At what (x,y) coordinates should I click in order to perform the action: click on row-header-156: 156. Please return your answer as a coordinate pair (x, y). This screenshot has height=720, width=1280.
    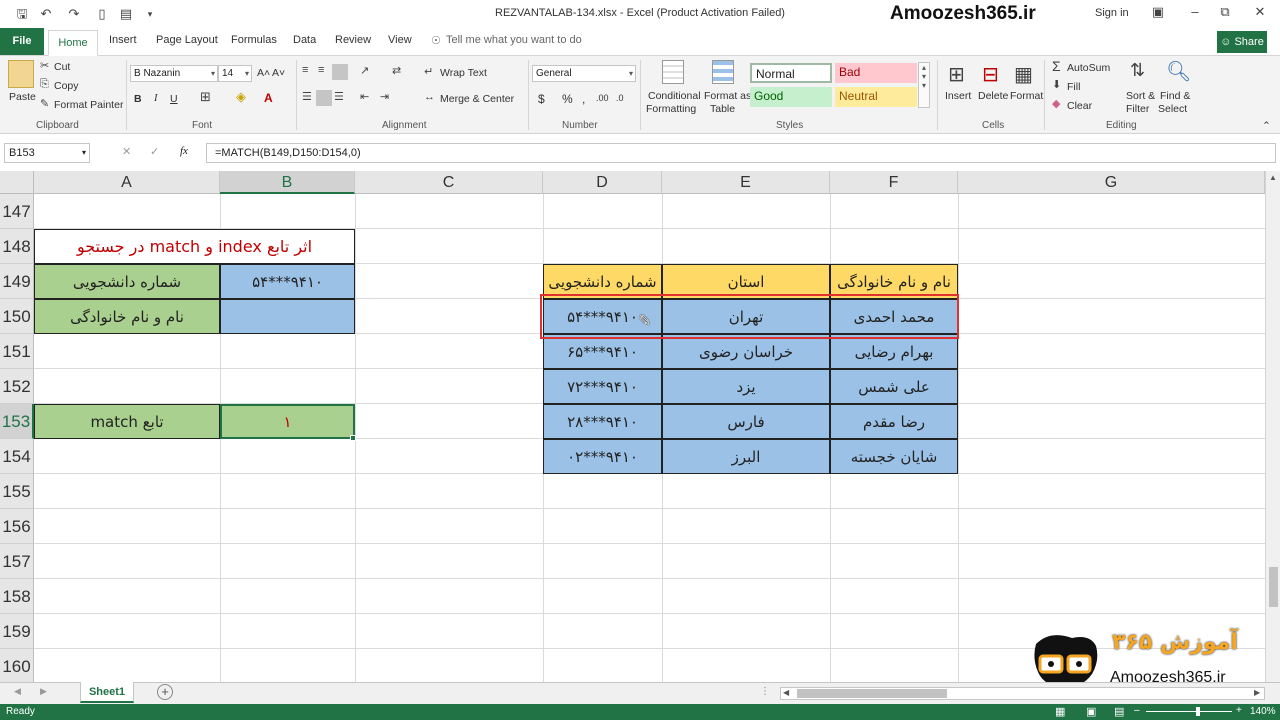
    Looking at the image, I should click on (17, 526).